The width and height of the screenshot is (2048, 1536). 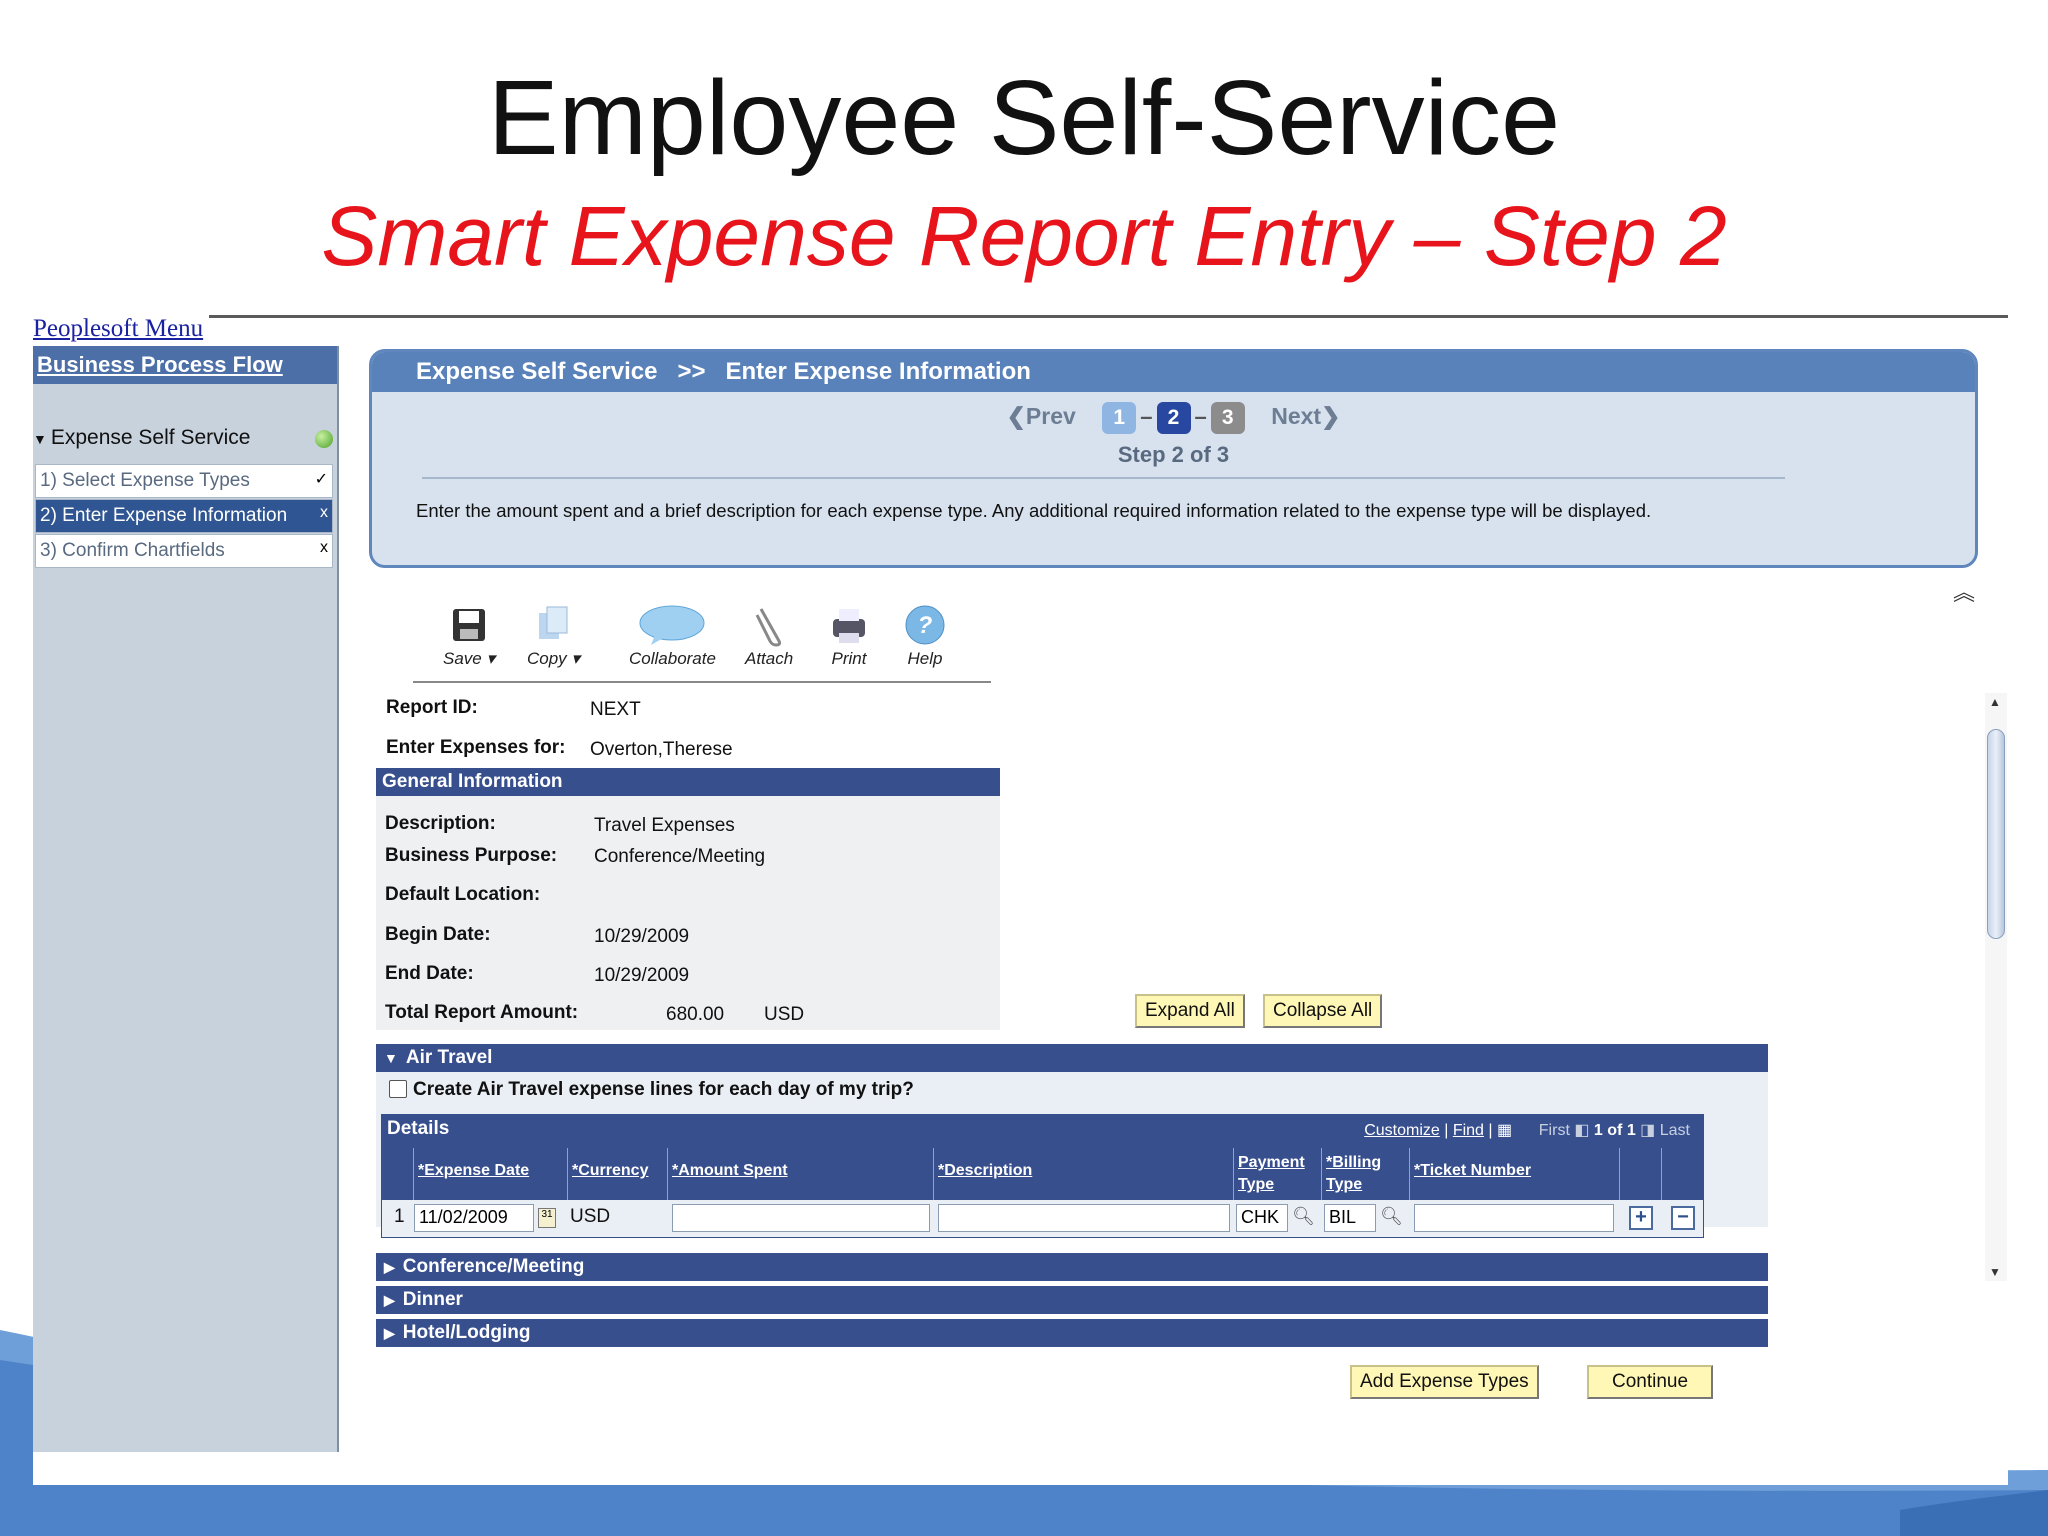 What do you see at coordinates (695, 1014) in the screenshot?
I see `total-amount-value: 680.00` at bounding box center [695, 1014].